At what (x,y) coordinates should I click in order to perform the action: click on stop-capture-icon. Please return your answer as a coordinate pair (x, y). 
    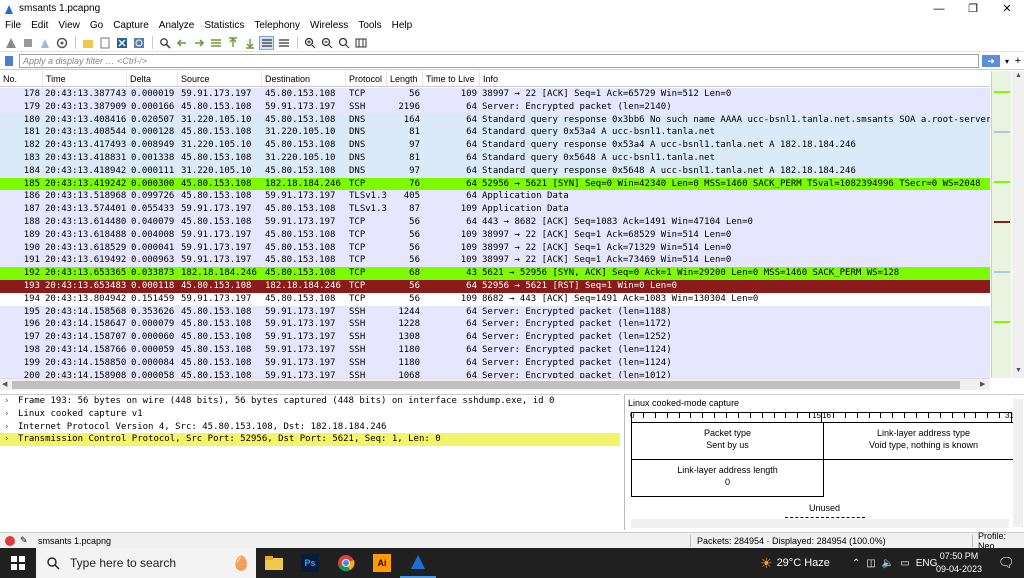
    Looking at the image, I should click on (27, 43).